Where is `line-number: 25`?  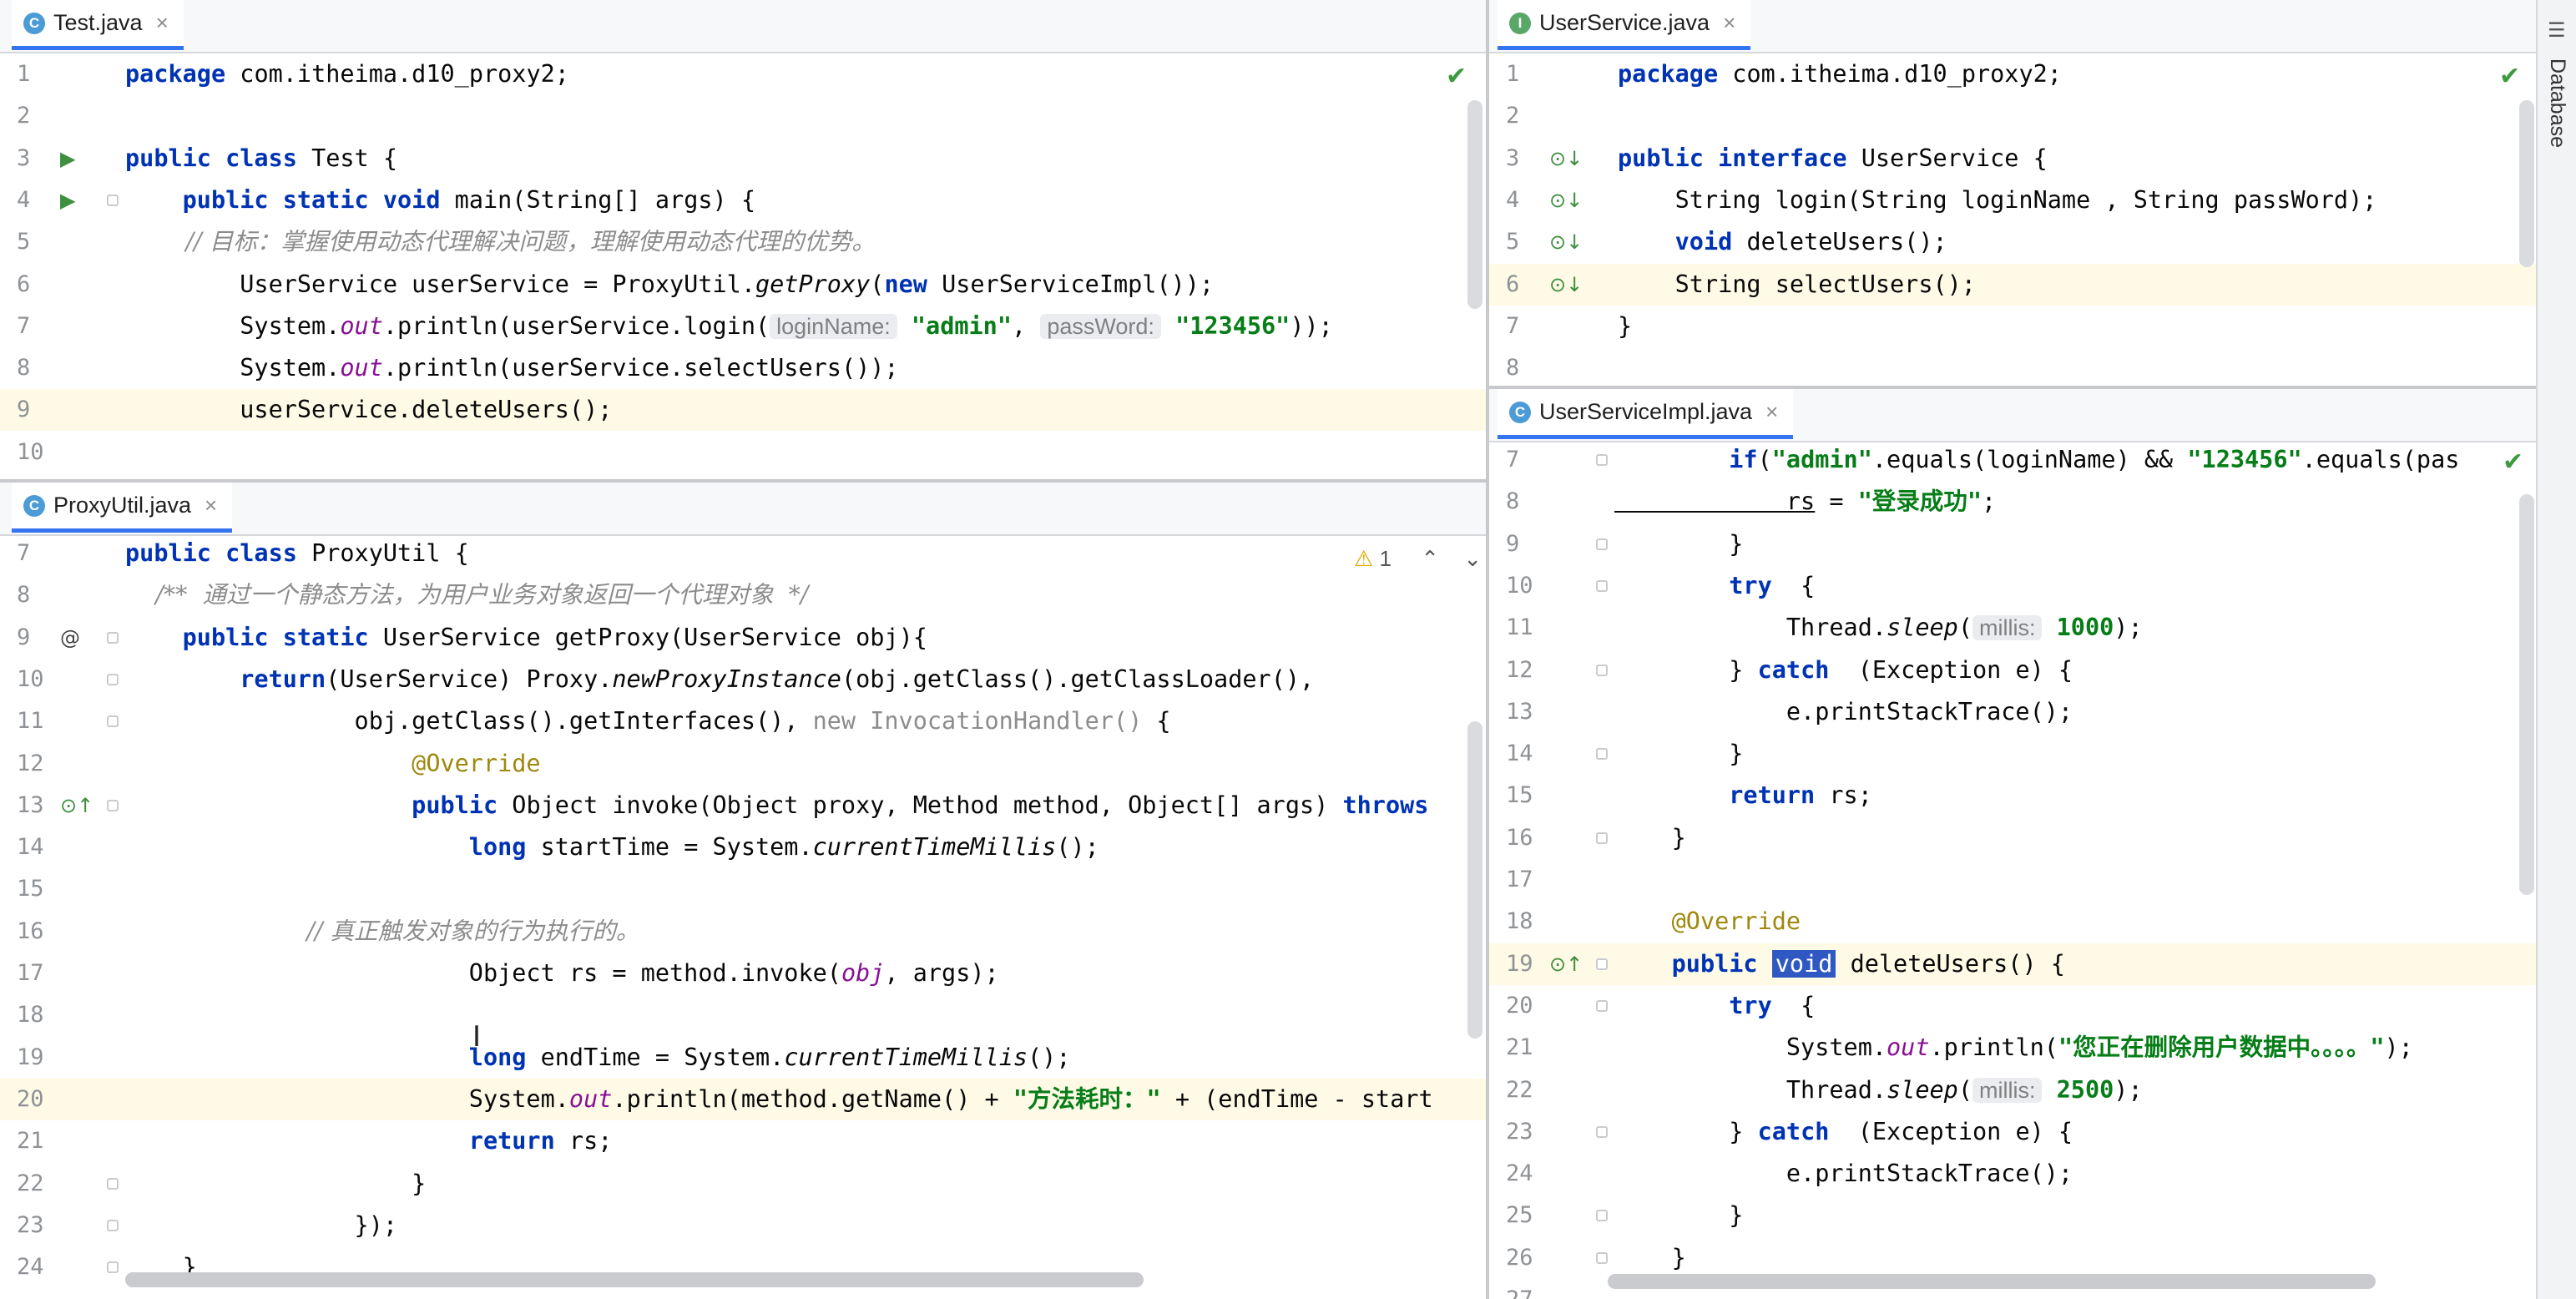
line-number: 25 is located at coordinates (1522, 1215).